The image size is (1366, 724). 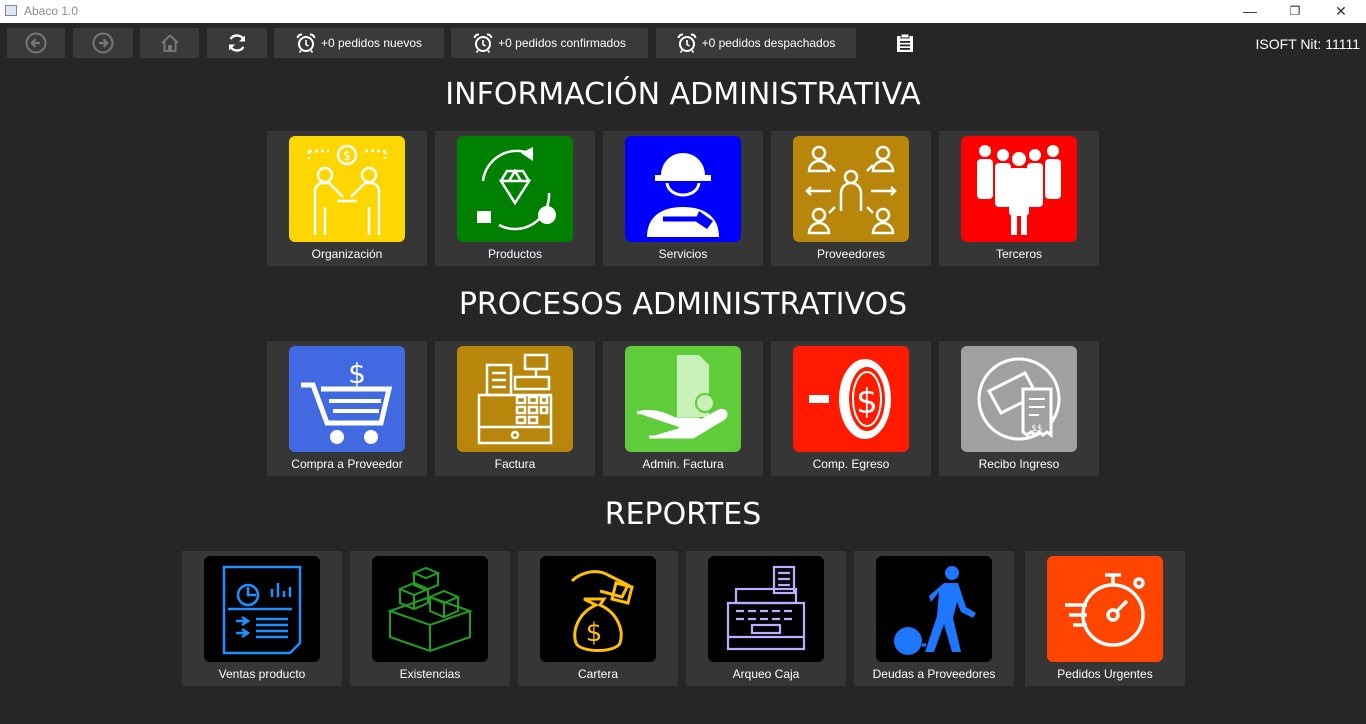 I want to click on new-orders-button: +0 pedidos nuevos, so click(x=359, y=43).